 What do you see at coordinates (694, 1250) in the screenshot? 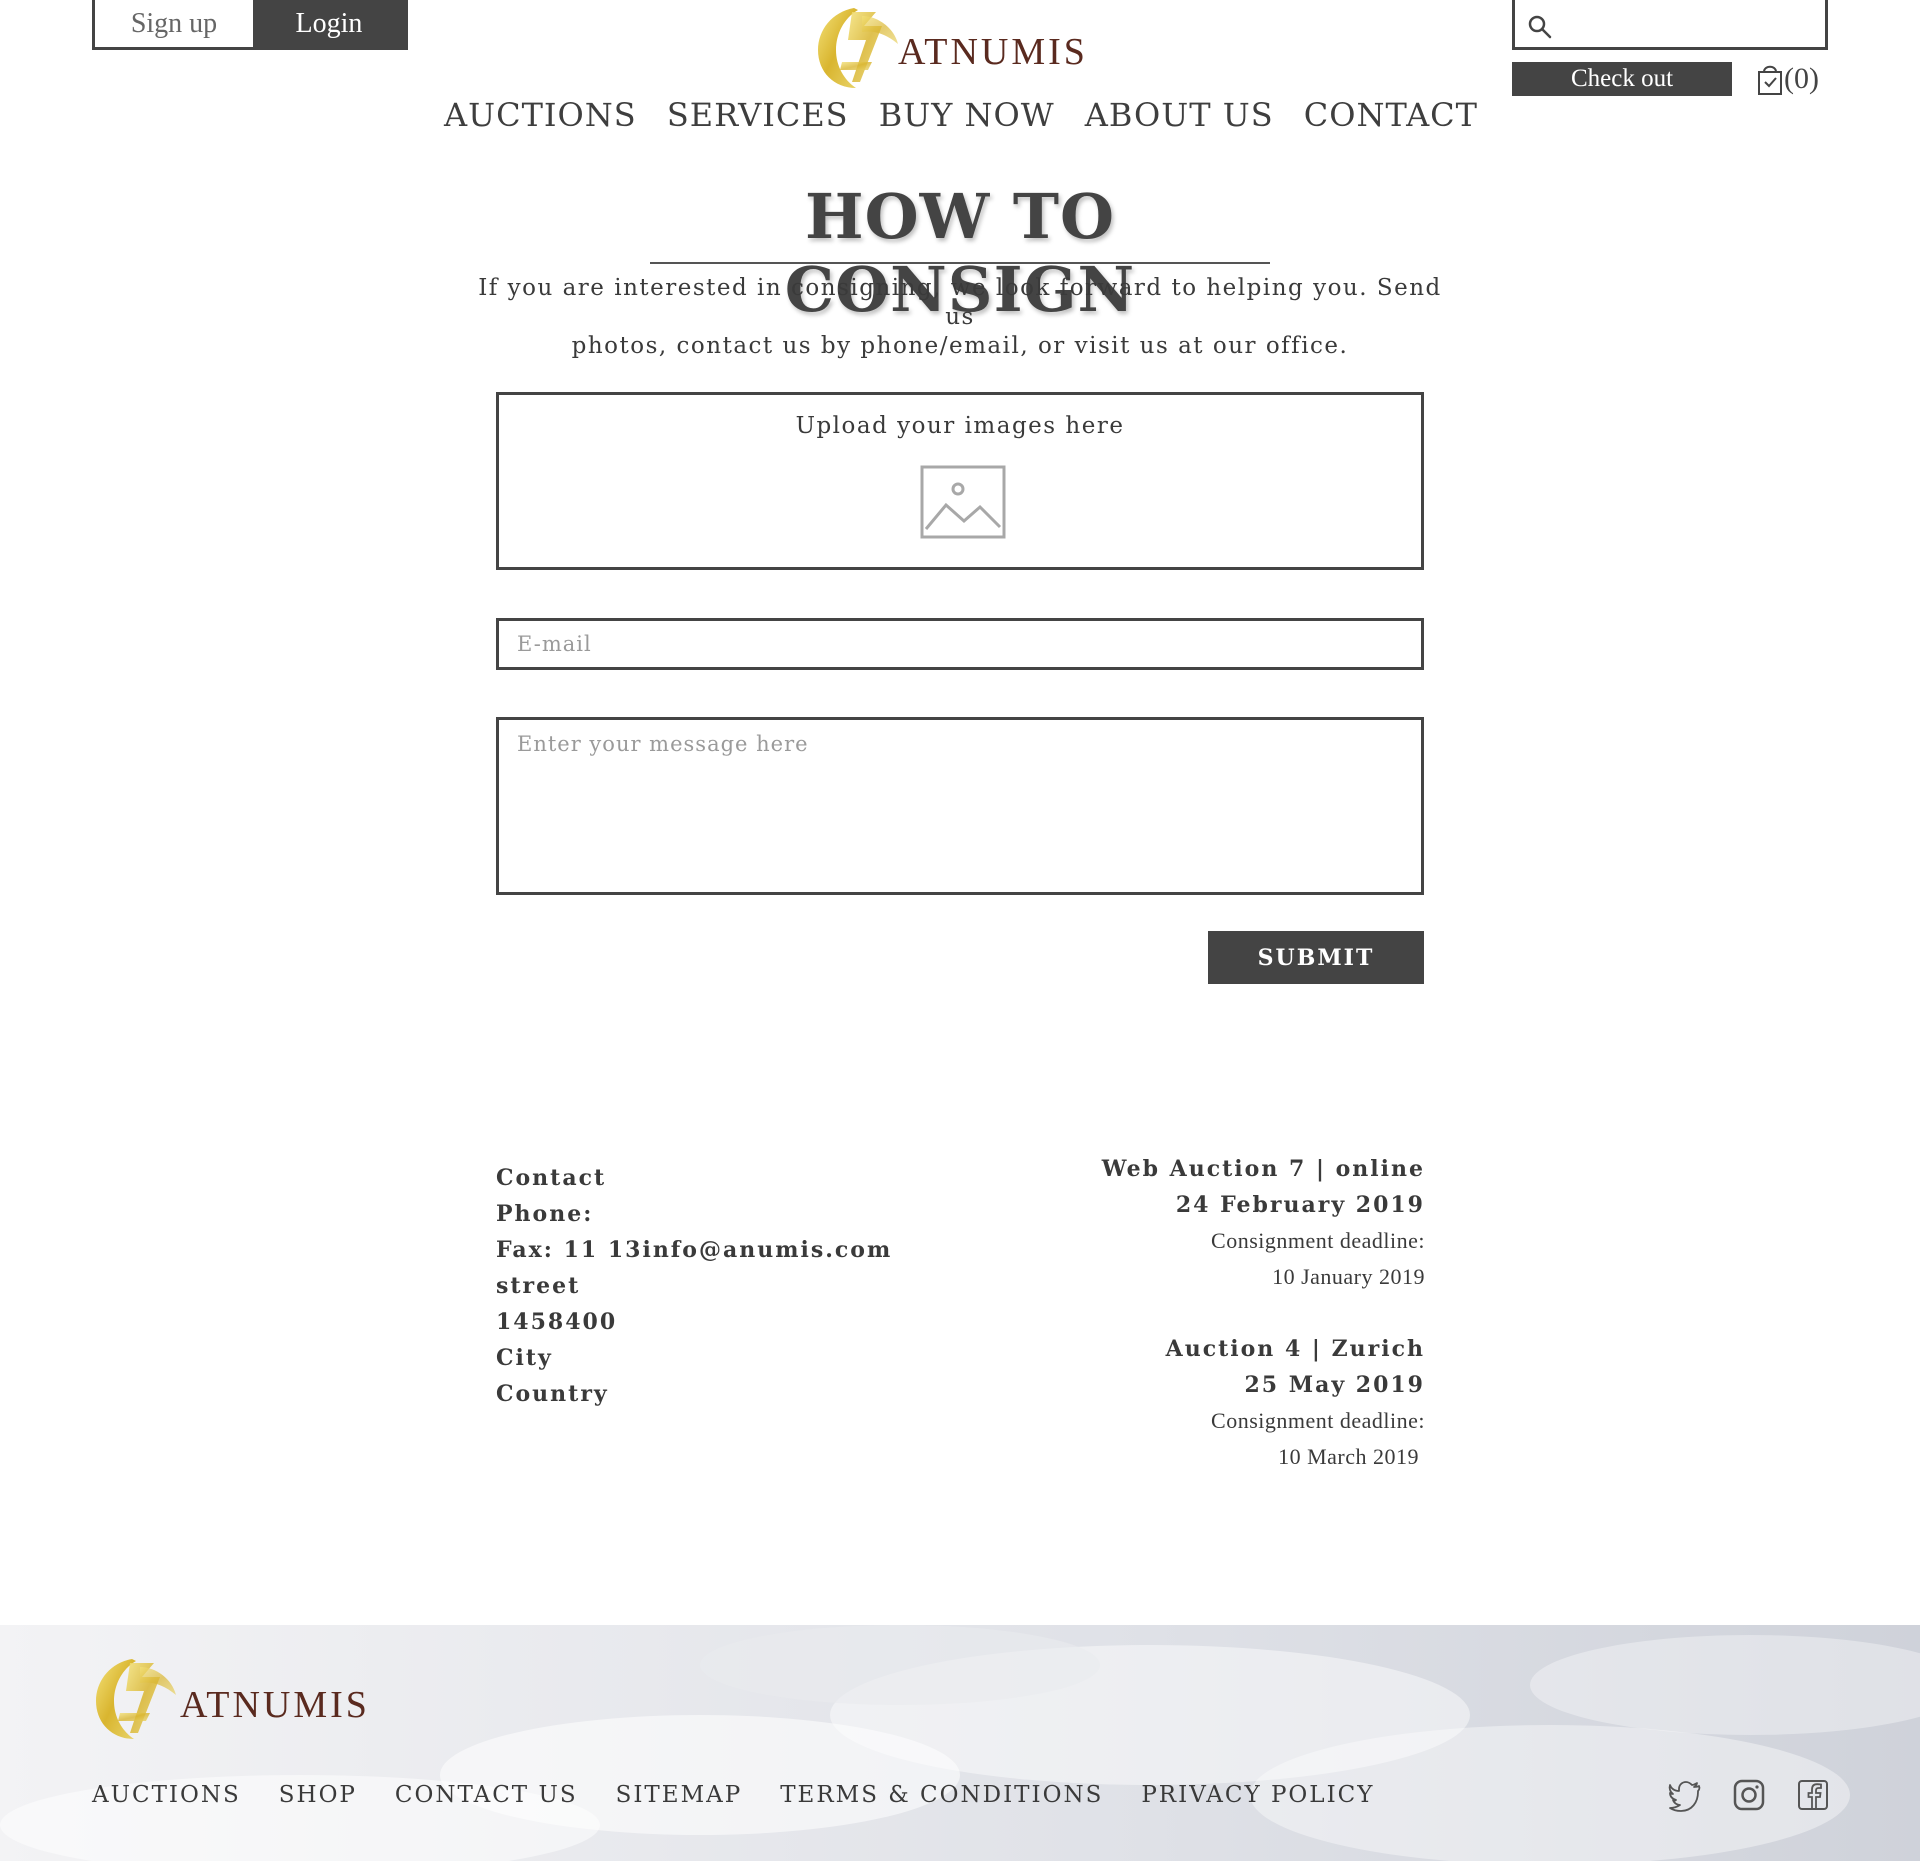
I see `contact-fax-email: Fax: 11 13info@anumis.com` at bounding box center [694, 1250].